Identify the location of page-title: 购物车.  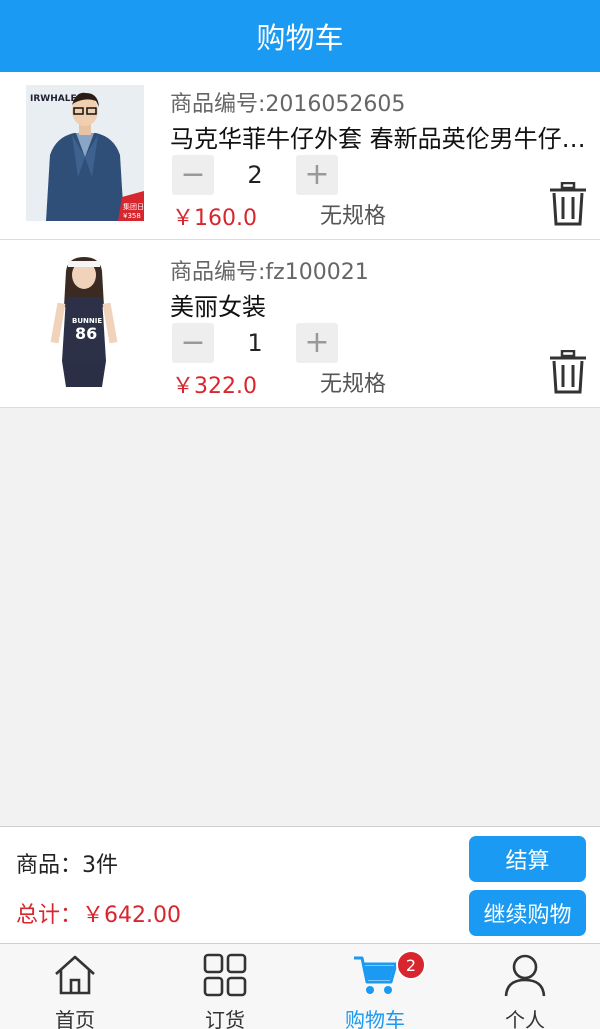
(300, 38).